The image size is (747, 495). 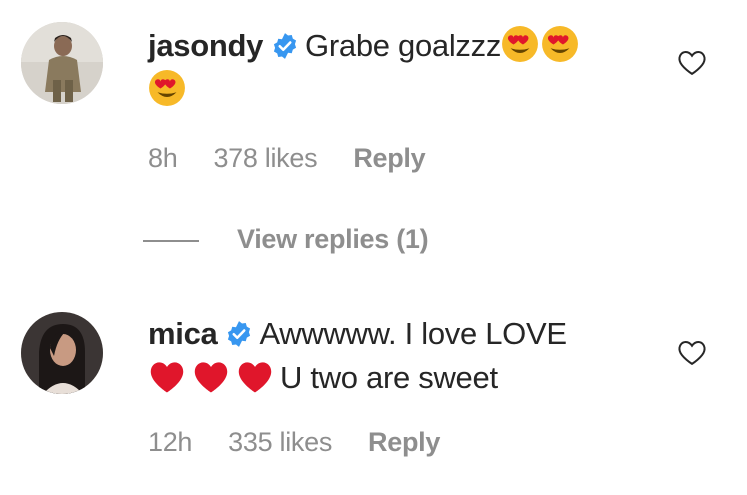 I want to click on comment-timestamp: 8h, so click(x=163, y=158).